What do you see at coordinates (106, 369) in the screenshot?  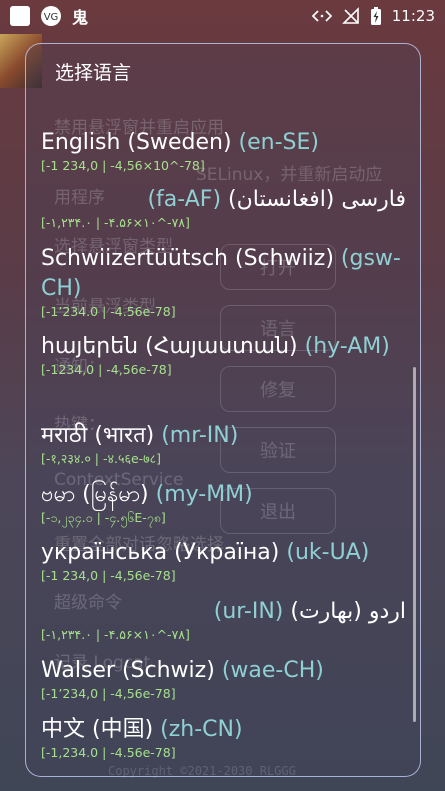 I see `language-sample: [-1234,0 | -4,56e-78]` at bounding box center [106, 369].